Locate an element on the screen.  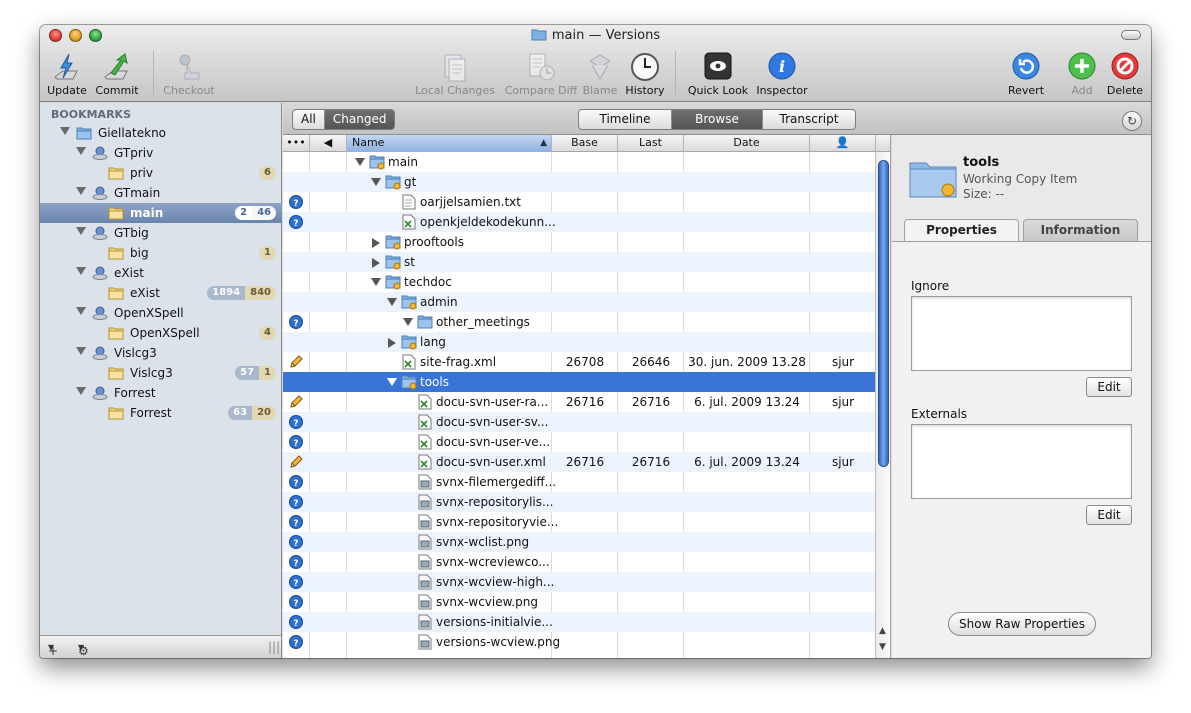
sidebar-item: main 2 46 is located at coordinates (161, 213).